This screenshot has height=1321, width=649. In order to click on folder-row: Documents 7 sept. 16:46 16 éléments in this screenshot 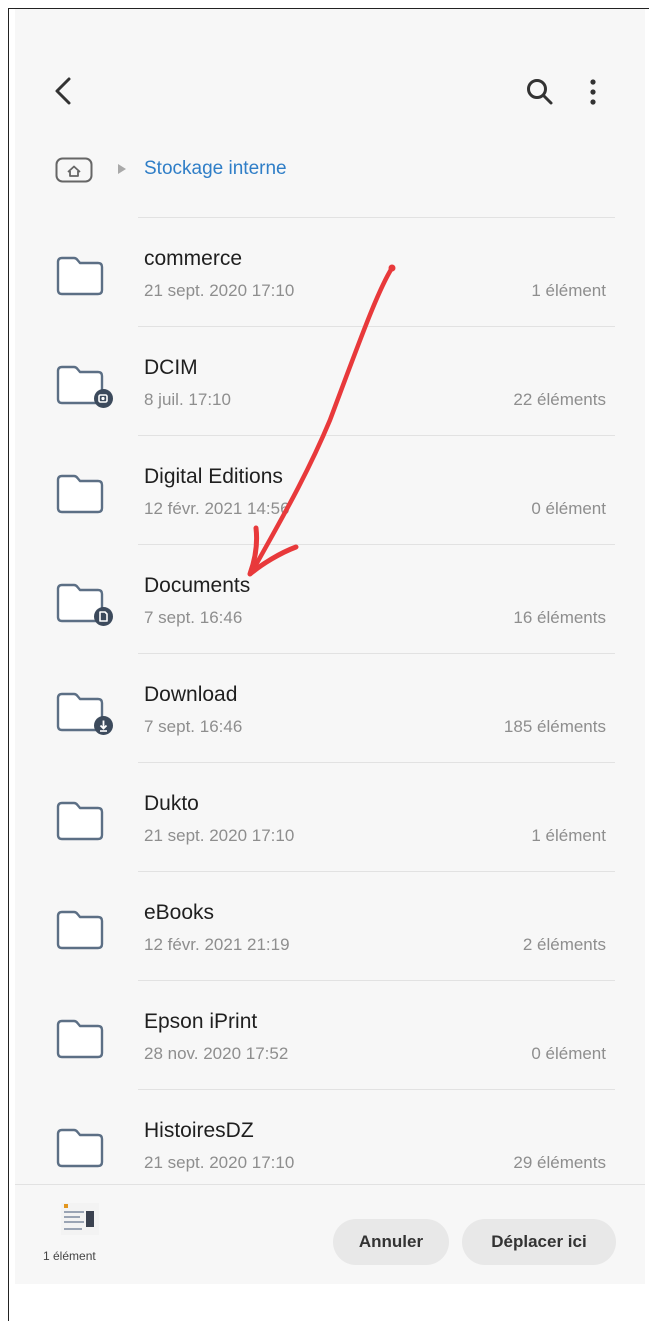, I will do `click(330, 598)`.